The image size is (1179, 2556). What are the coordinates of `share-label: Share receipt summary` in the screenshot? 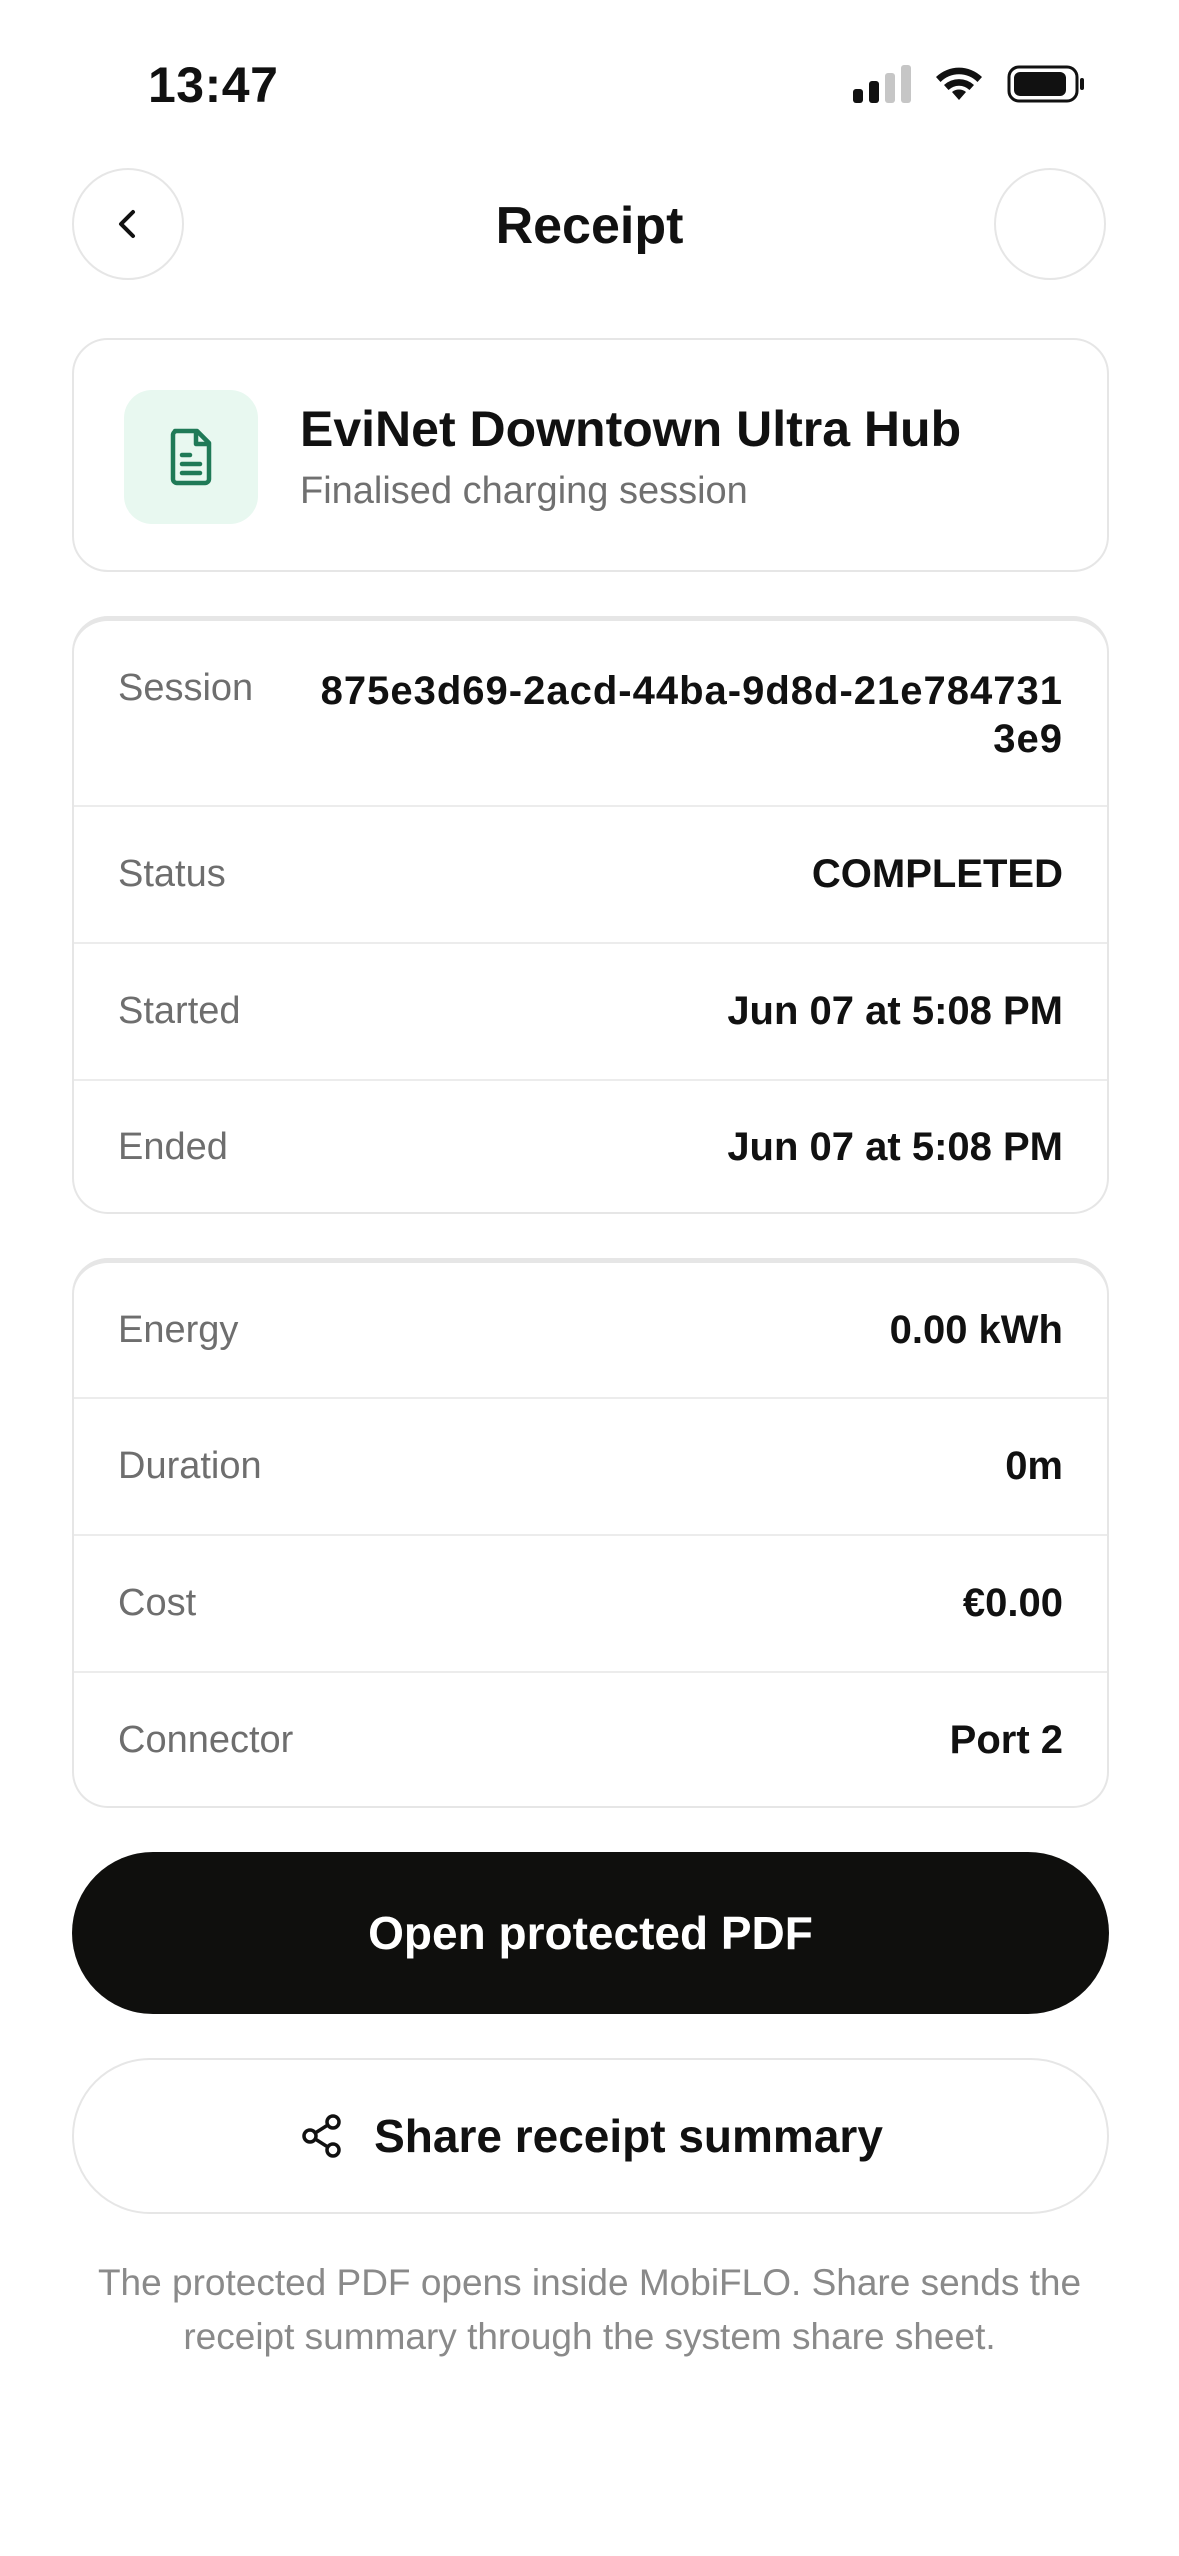 It's located at (628, 2136).